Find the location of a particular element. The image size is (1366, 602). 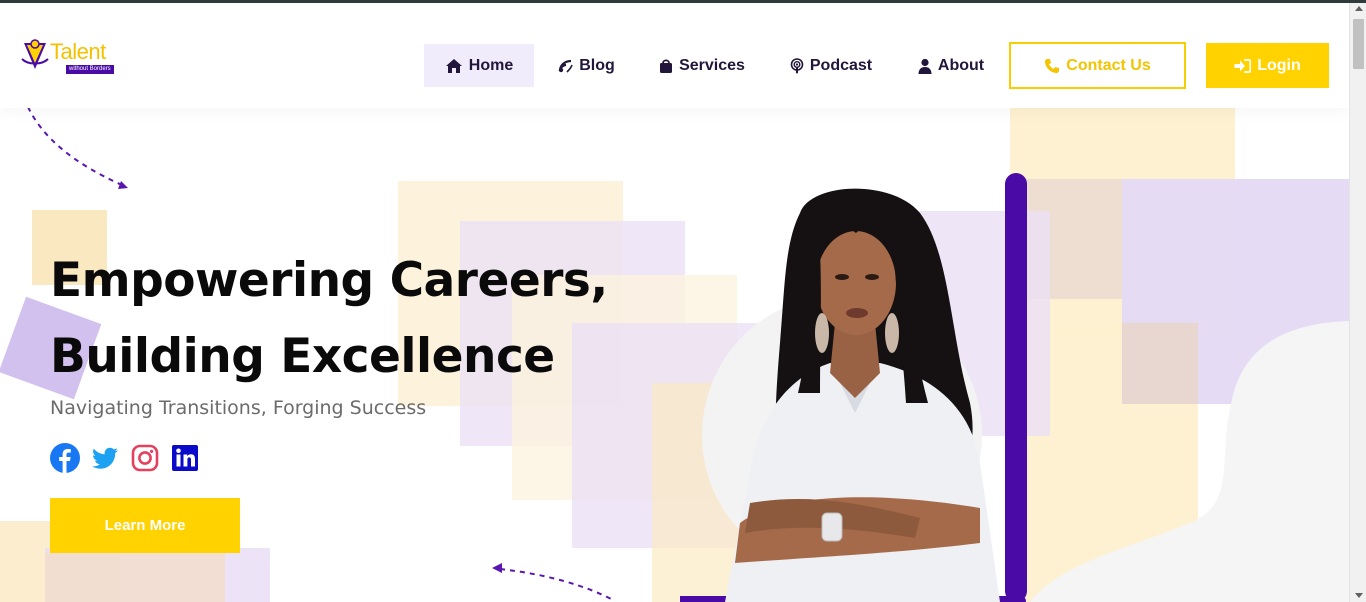

page-scrollbar is located at coordinates (1357, 302).